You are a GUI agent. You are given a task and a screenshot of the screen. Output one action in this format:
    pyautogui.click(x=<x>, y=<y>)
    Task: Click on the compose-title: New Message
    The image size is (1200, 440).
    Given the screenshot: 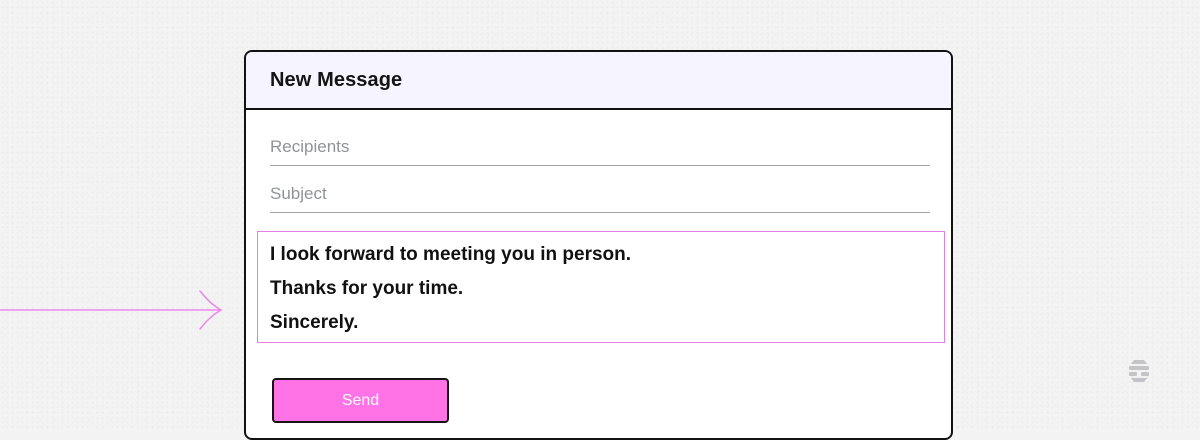 What is the action you would take?
    pyautogui.click(x=336, y=79)
    